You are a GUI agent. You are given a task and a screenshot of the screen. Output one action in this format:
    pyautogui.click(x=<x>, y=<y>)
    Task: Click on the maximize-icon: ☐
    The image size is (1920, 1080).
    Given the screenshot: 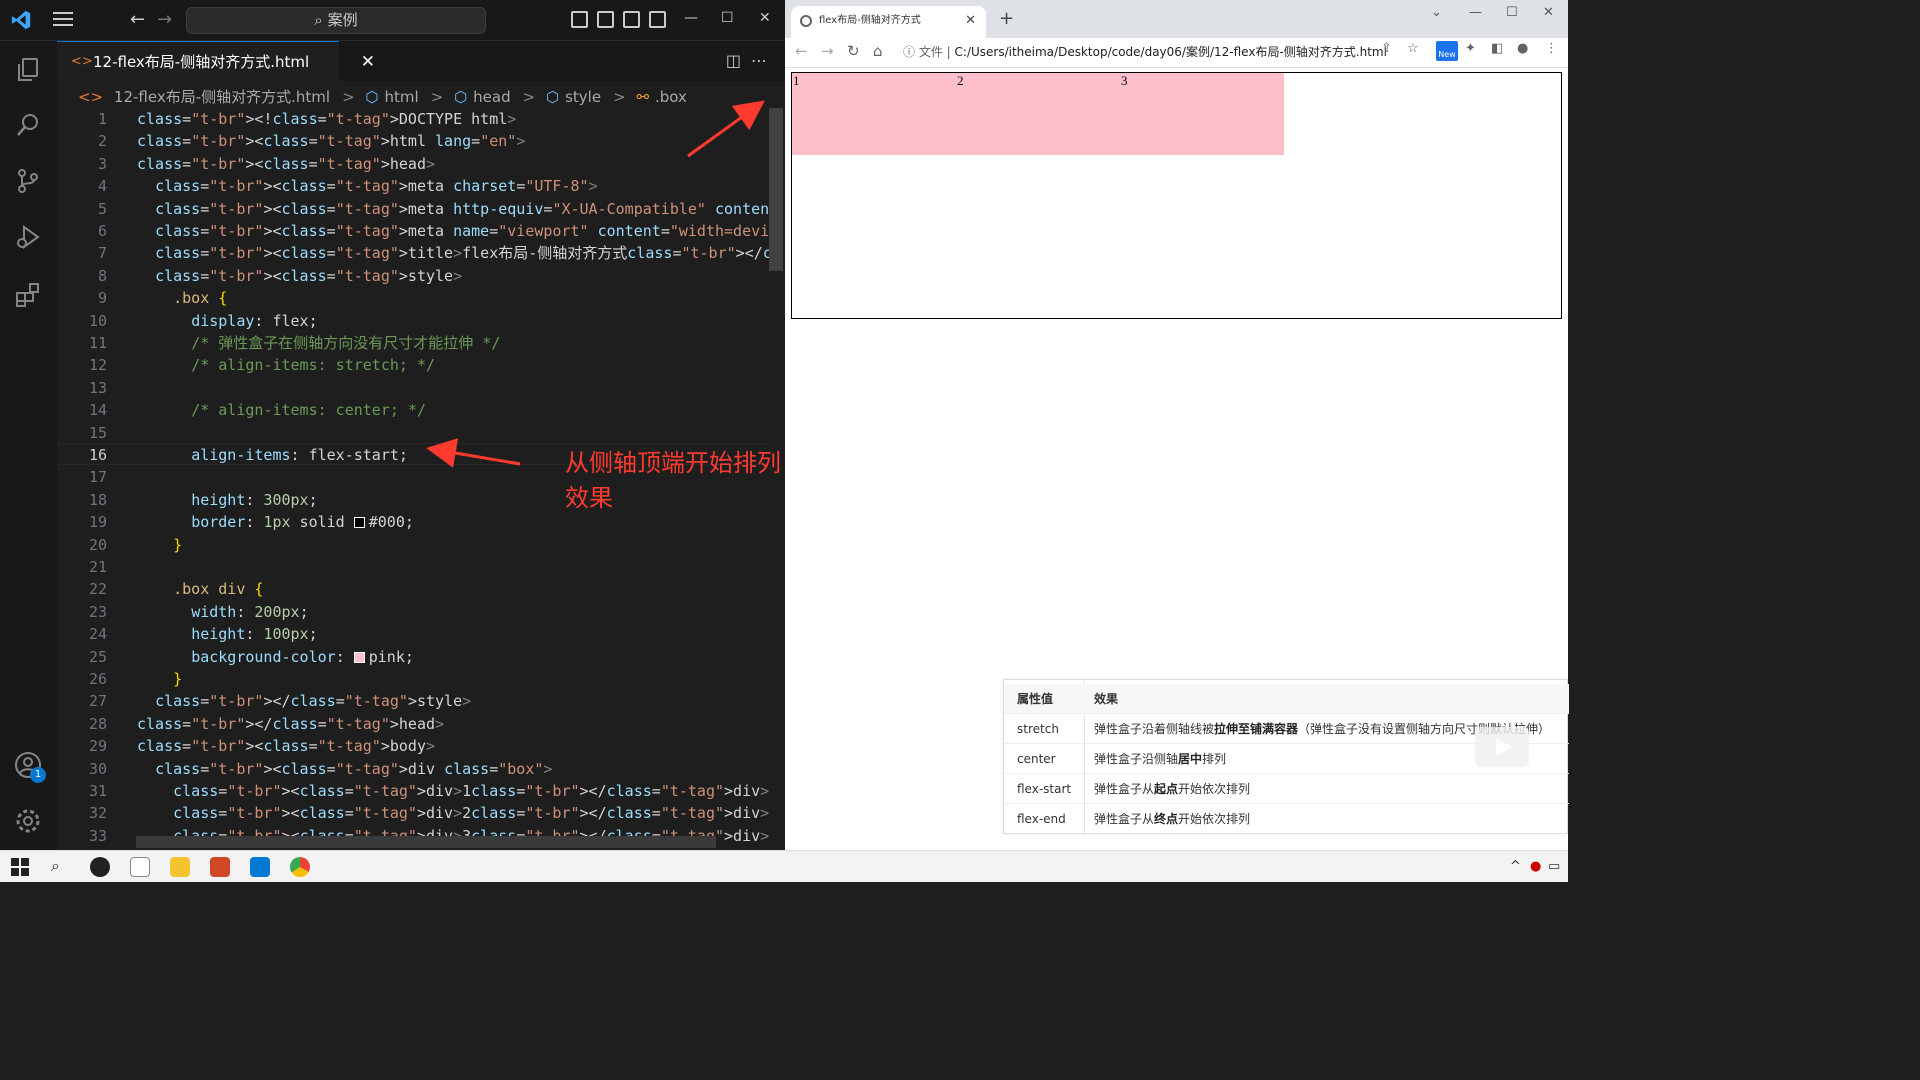 What is the action you would take?
    pyautogui.click(x=727, y=18)
    